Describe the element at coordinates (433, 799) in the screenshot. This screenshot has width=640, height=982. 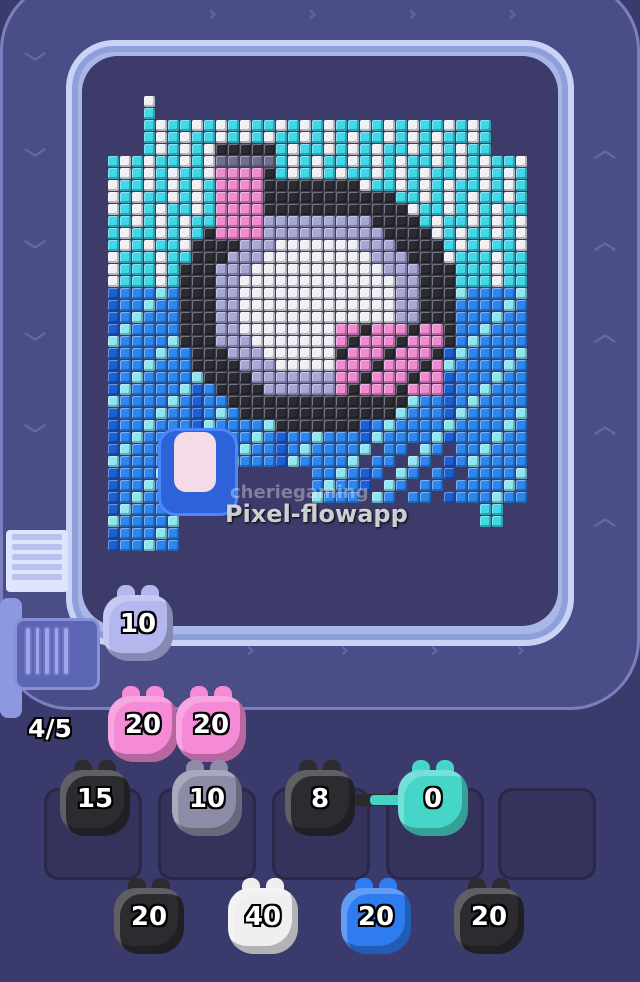
I see `pig-shooter-slot: 0` at that location.